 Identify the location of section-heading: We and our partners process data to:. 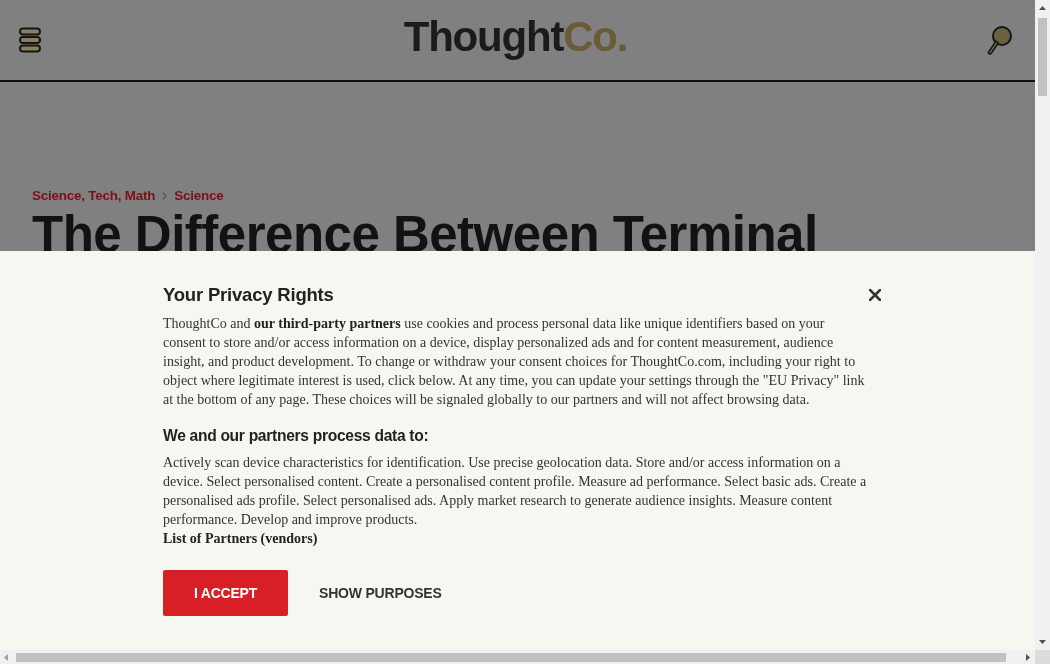
(296, 436).